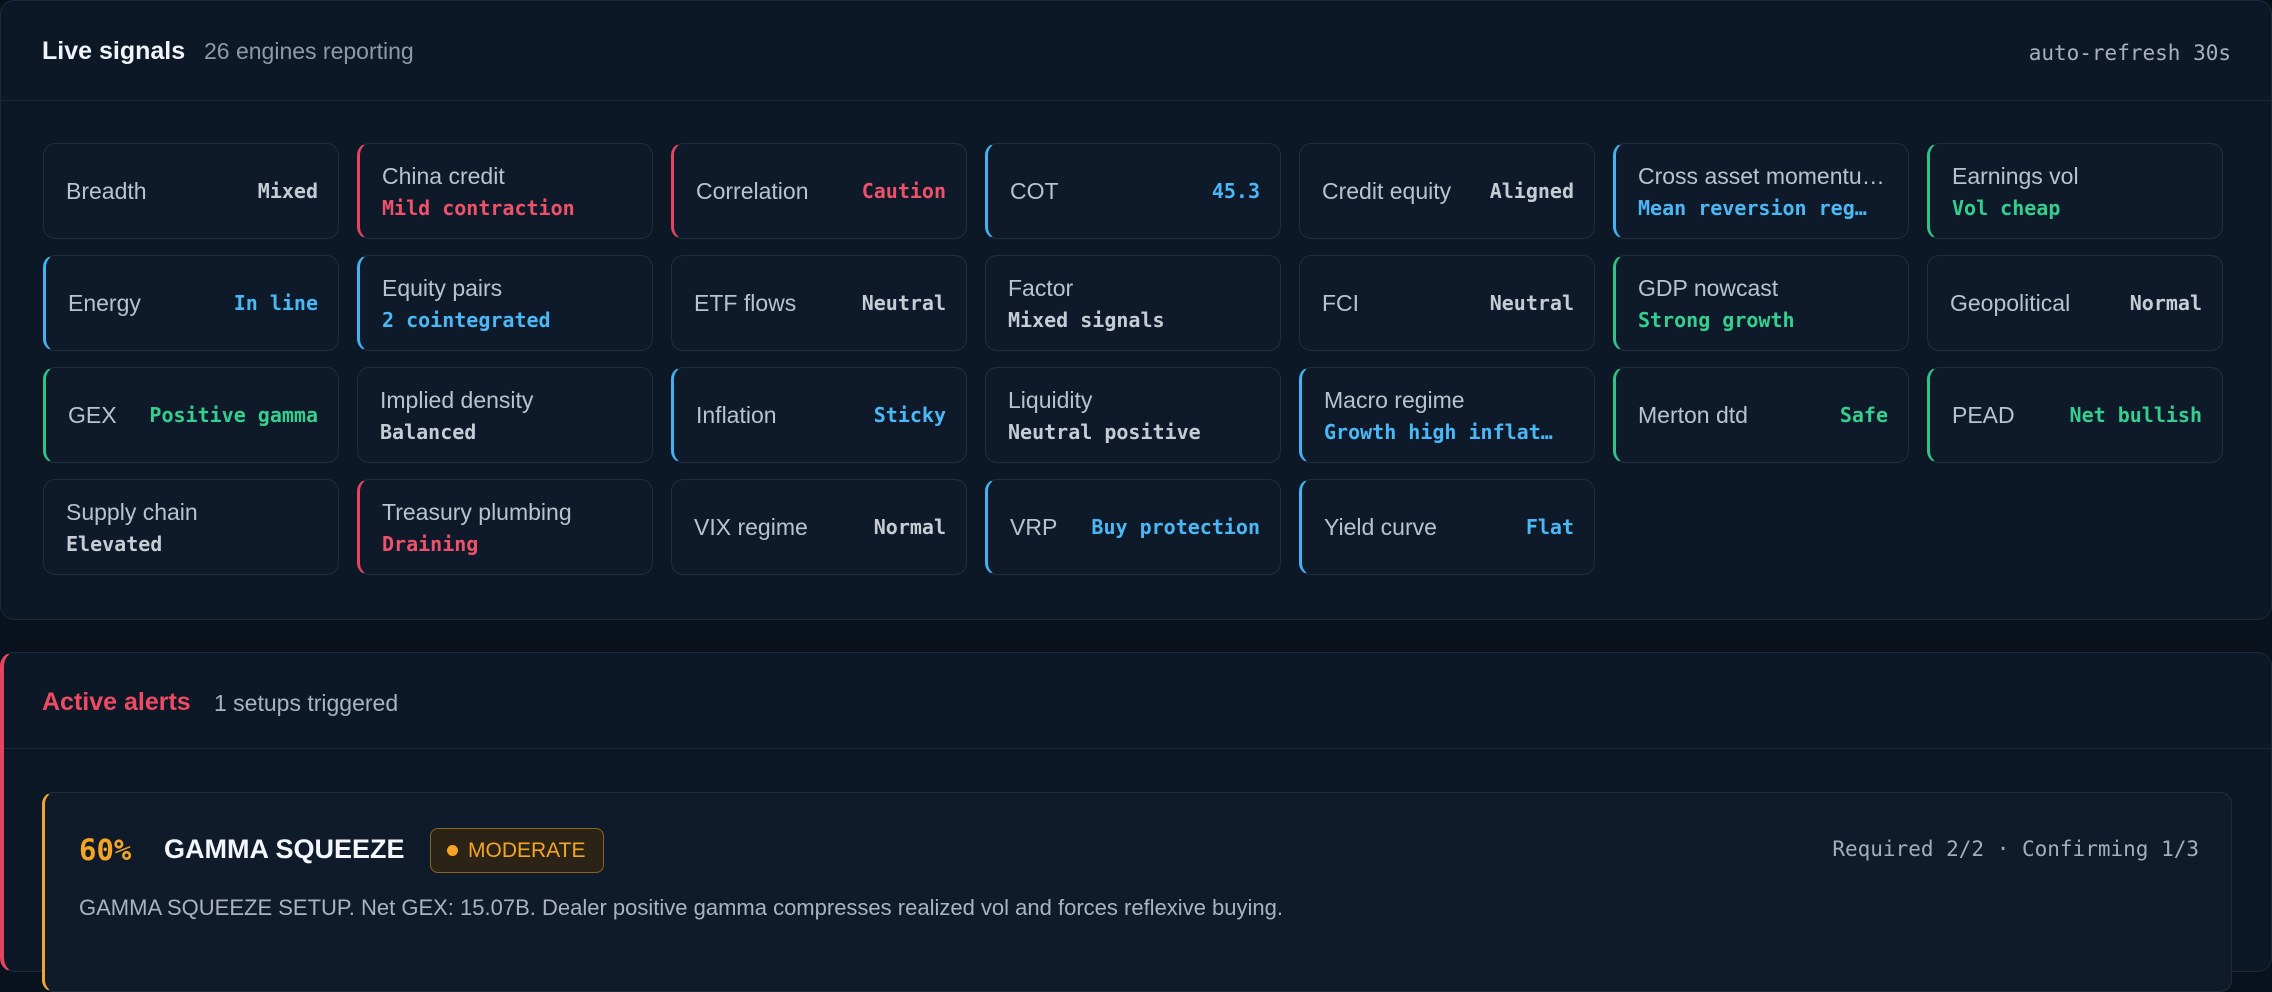 Image resolution: width=2272 pixels, height=992 pixels. What do you see at coordinates (736, 414) in the screenshot?
I see `signal-label: Inflation` at bounding box center [736, 414].